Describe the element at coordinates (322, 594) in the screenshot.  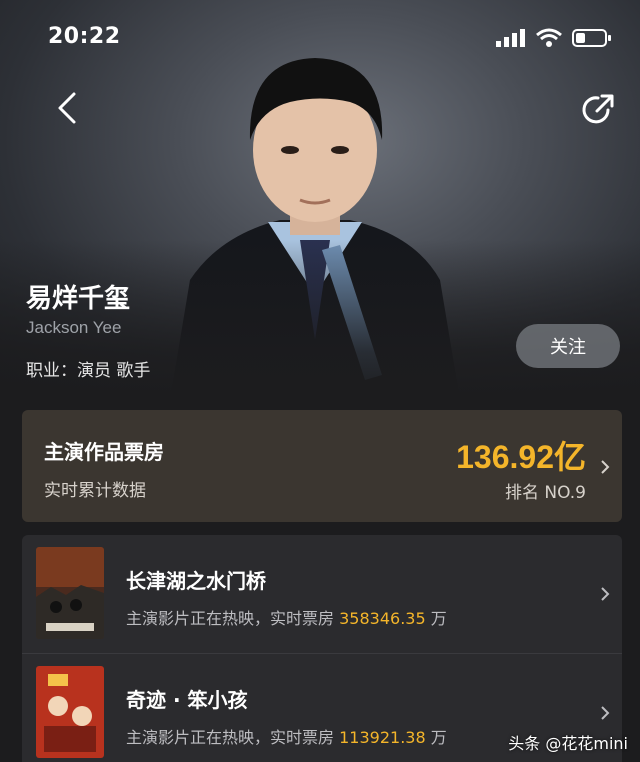
I see `film-item: 长津湖之水门桥 主演影片正在热映，实时票房 358346.35 万` at that location.